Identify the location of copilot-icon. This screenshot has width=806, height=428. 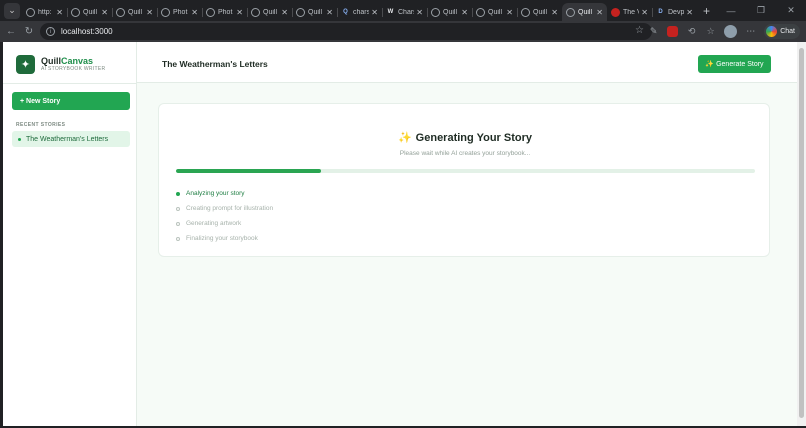
(772, 31).